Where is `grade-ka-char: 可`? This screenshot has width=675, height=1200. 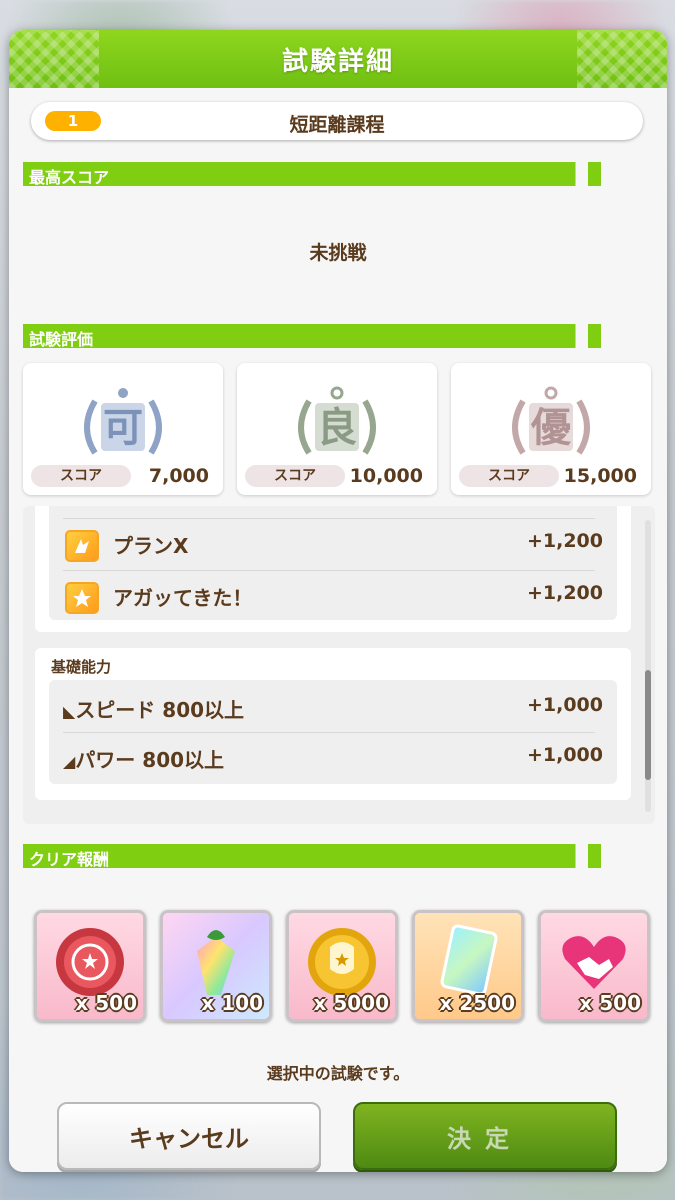 grade-ka-char: 可 is located at coordinates (123, 428).